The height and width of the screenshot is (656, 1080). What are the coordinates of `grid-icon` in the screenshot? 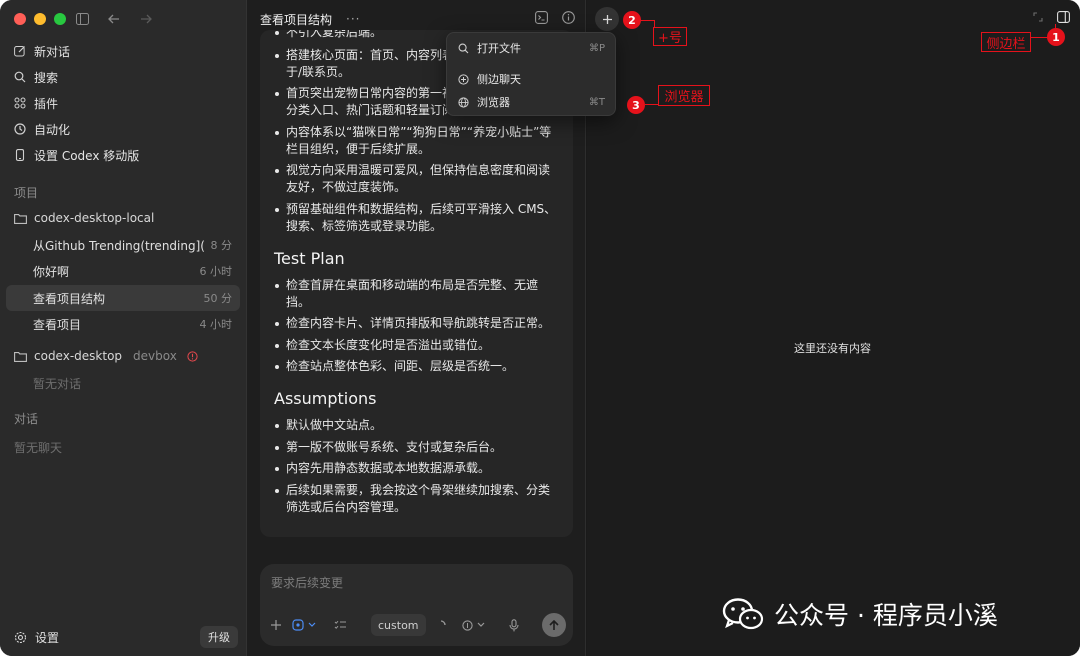 It's located at (20, 103).